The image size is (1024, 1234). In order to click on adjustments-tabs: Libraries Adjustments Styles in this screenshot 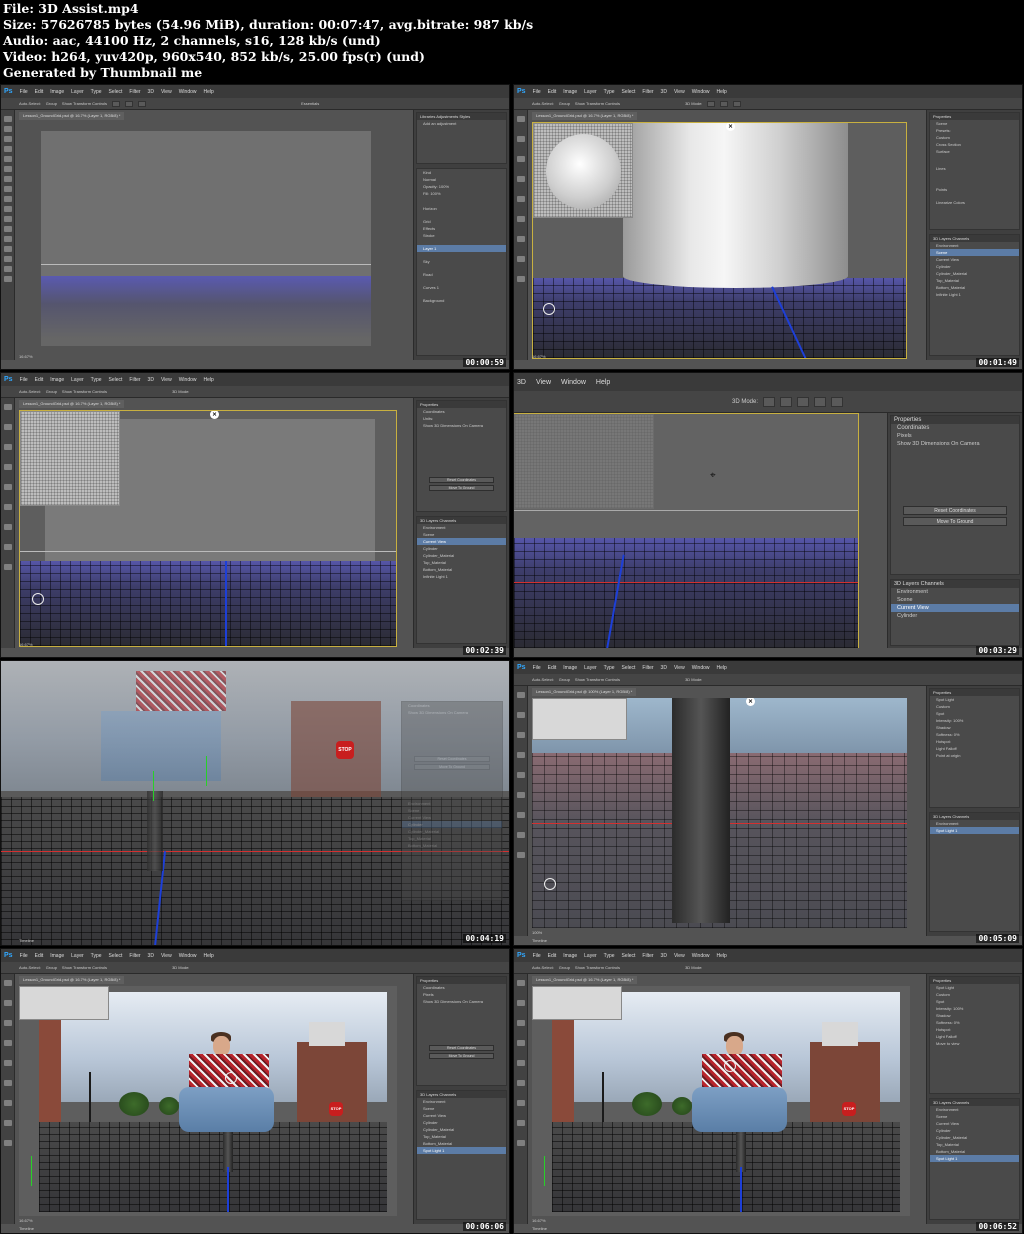, I will do `click(461, 116)`.